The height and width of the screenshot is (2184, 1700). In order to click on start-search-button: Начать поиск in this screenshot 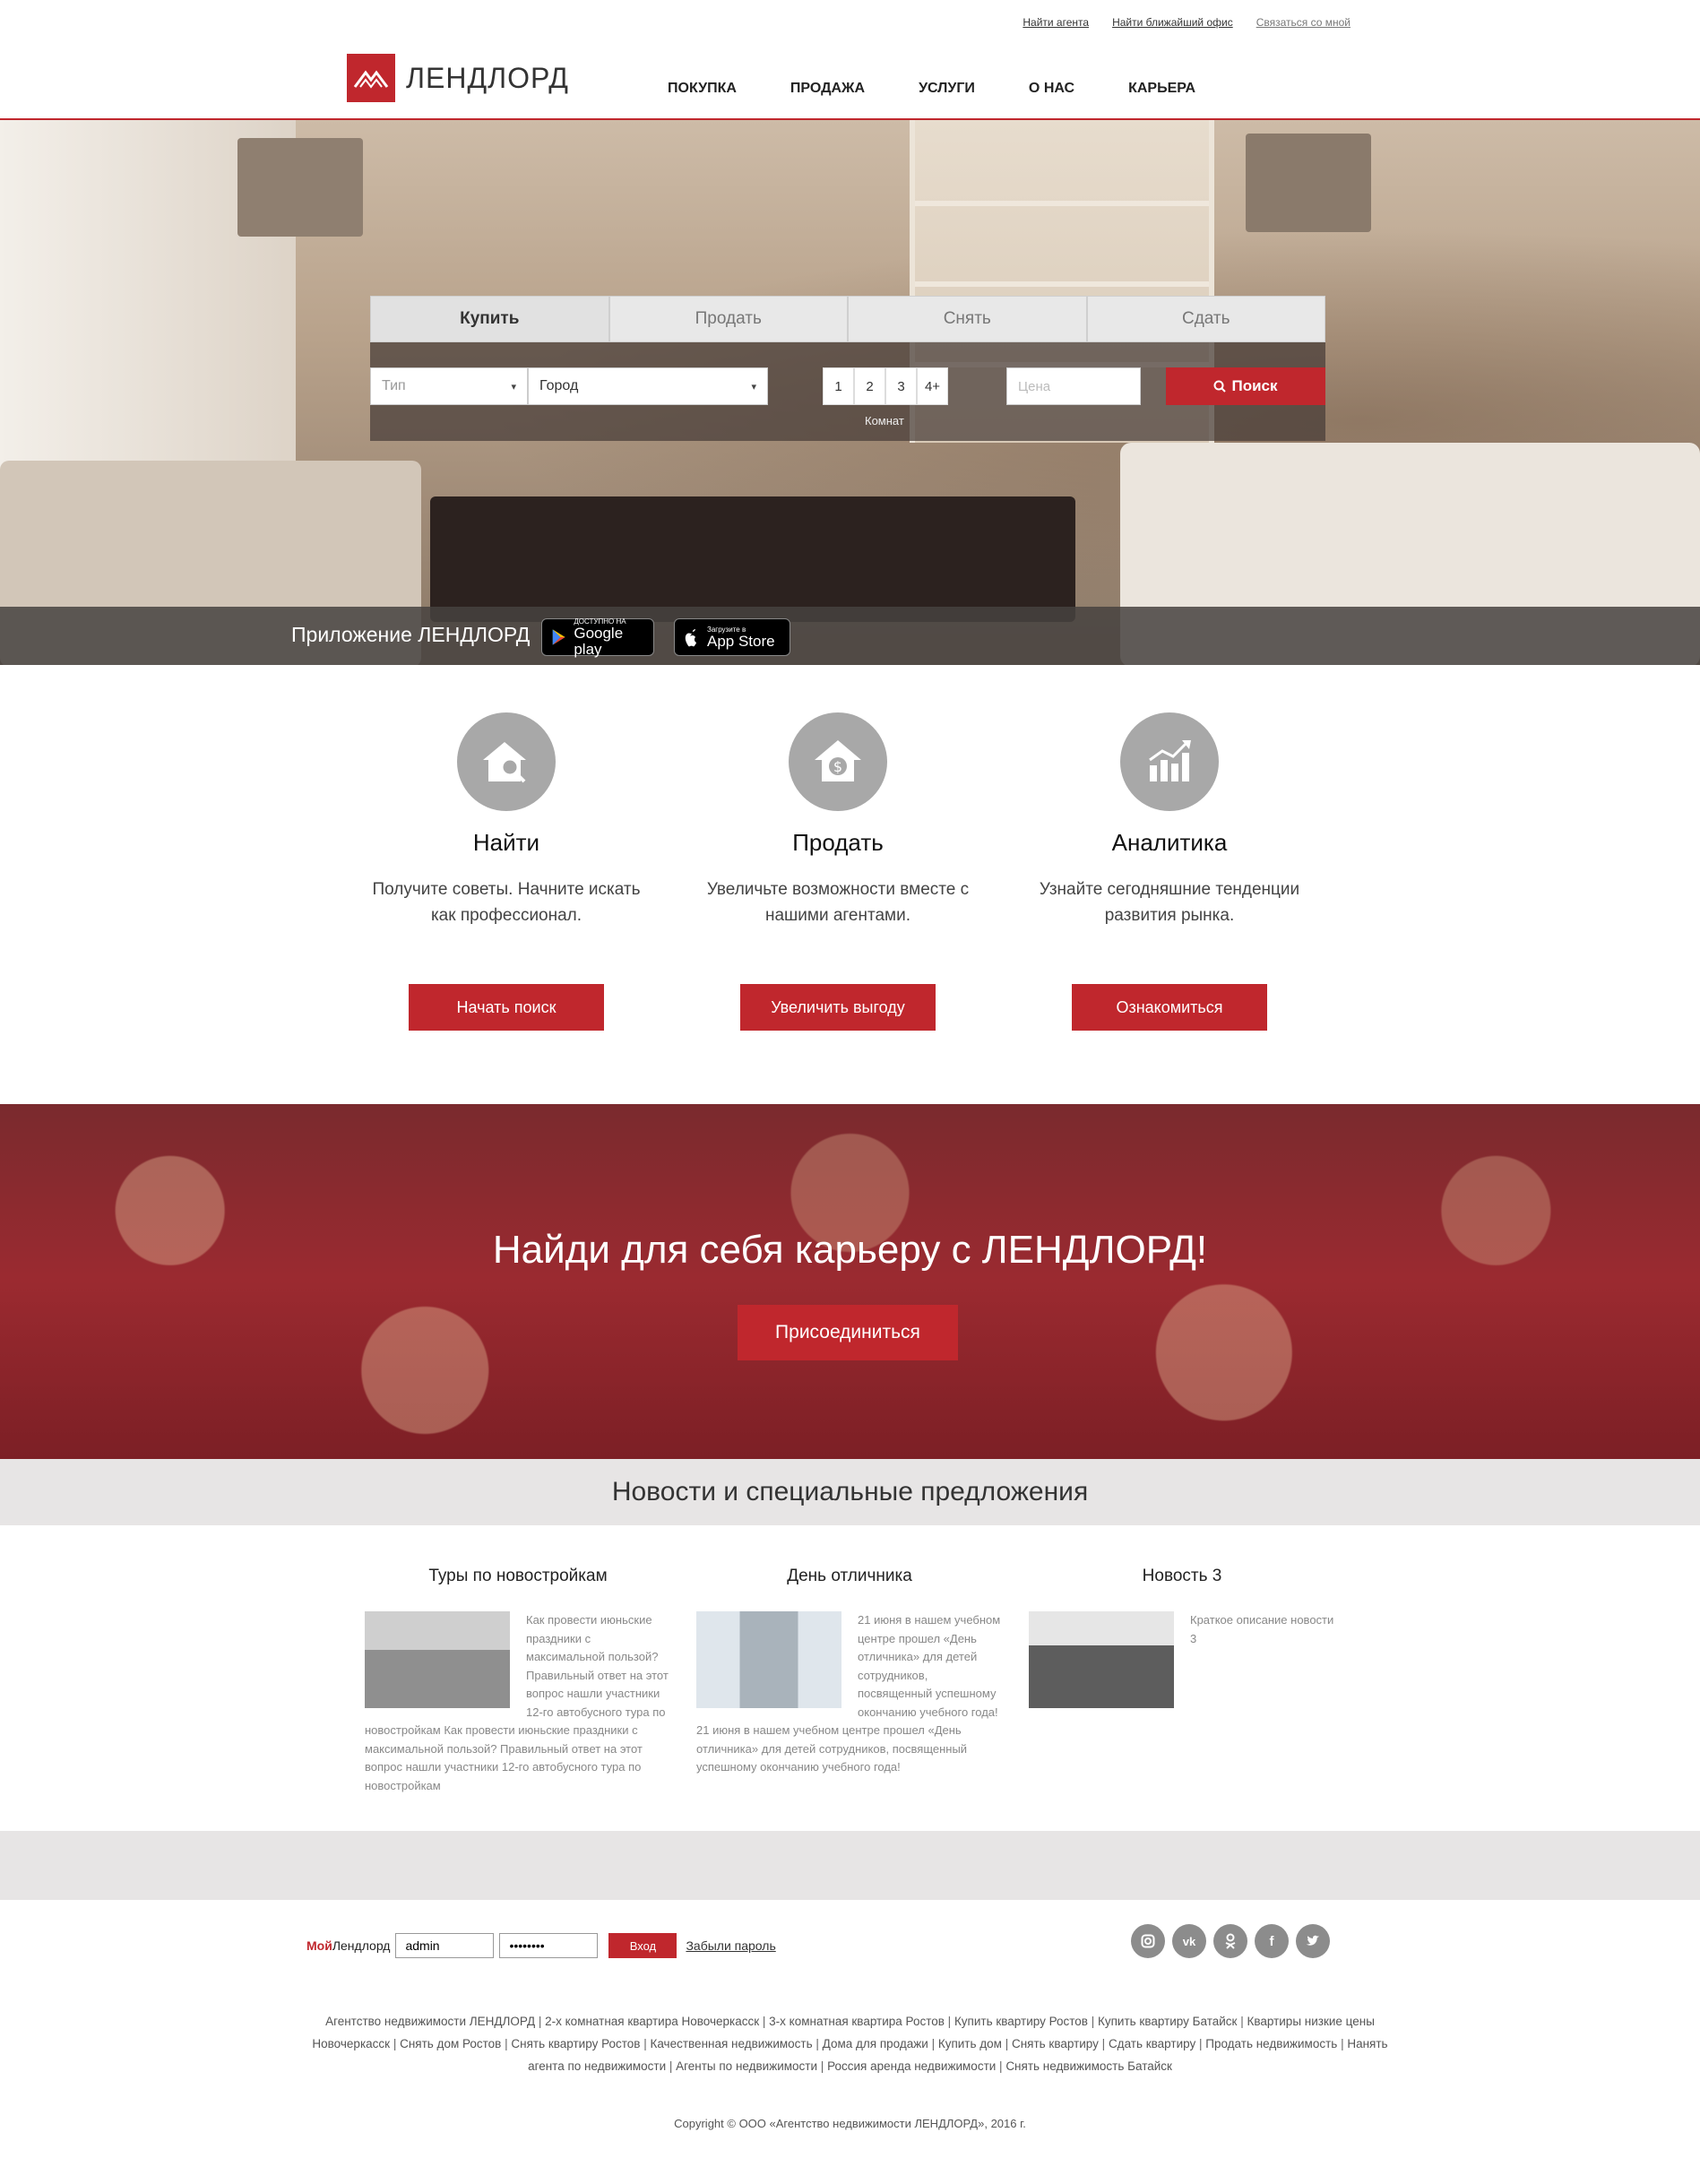, I will do `click(507, 1008)`.